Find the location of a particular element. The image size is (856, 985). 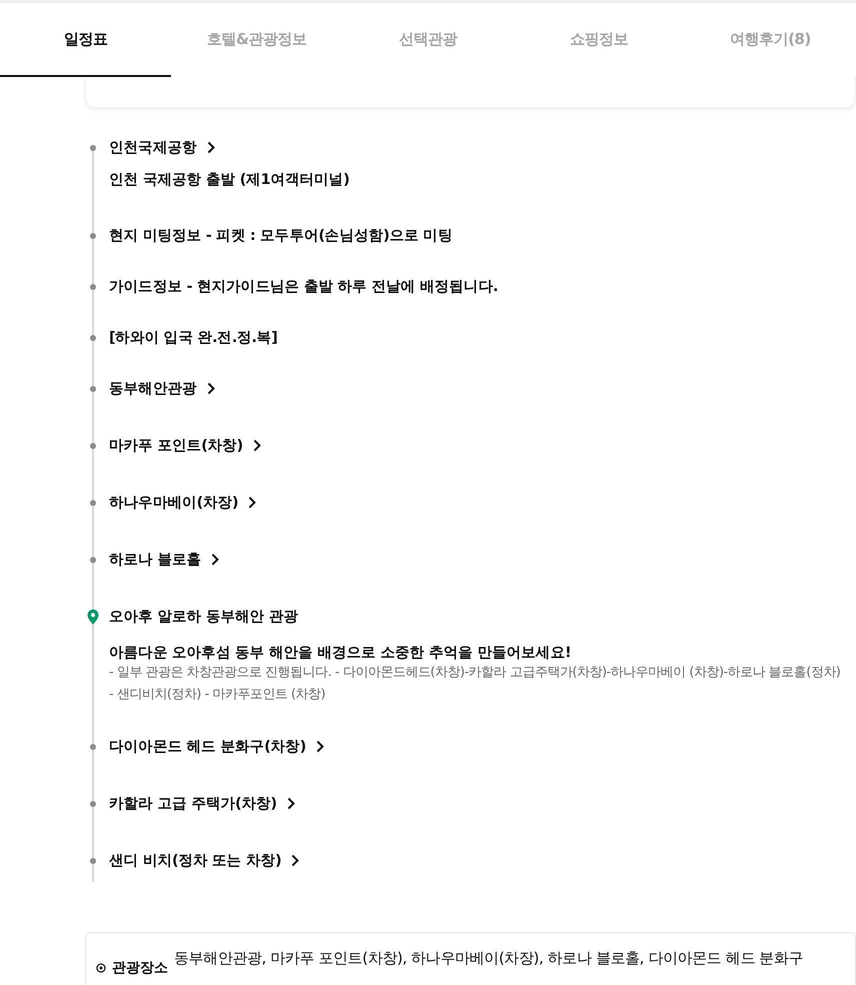

summary-label: 관광장소 is located at coordinates (140, 968).